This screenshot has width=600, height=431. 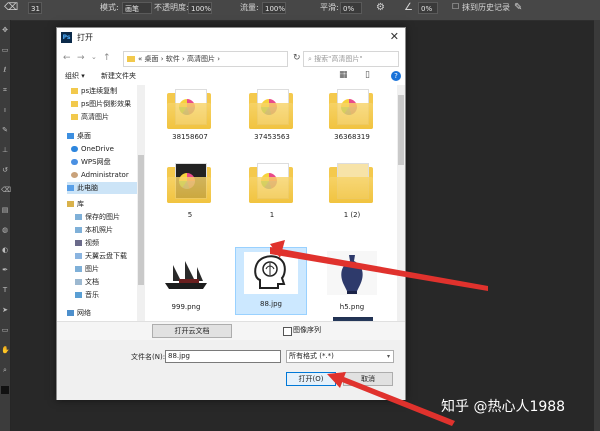 What do you see at coordinates (90, 117) in the screenshot?
I see `sidebar-item-hd-images: 高清图片` at bounding box center [90, 117].